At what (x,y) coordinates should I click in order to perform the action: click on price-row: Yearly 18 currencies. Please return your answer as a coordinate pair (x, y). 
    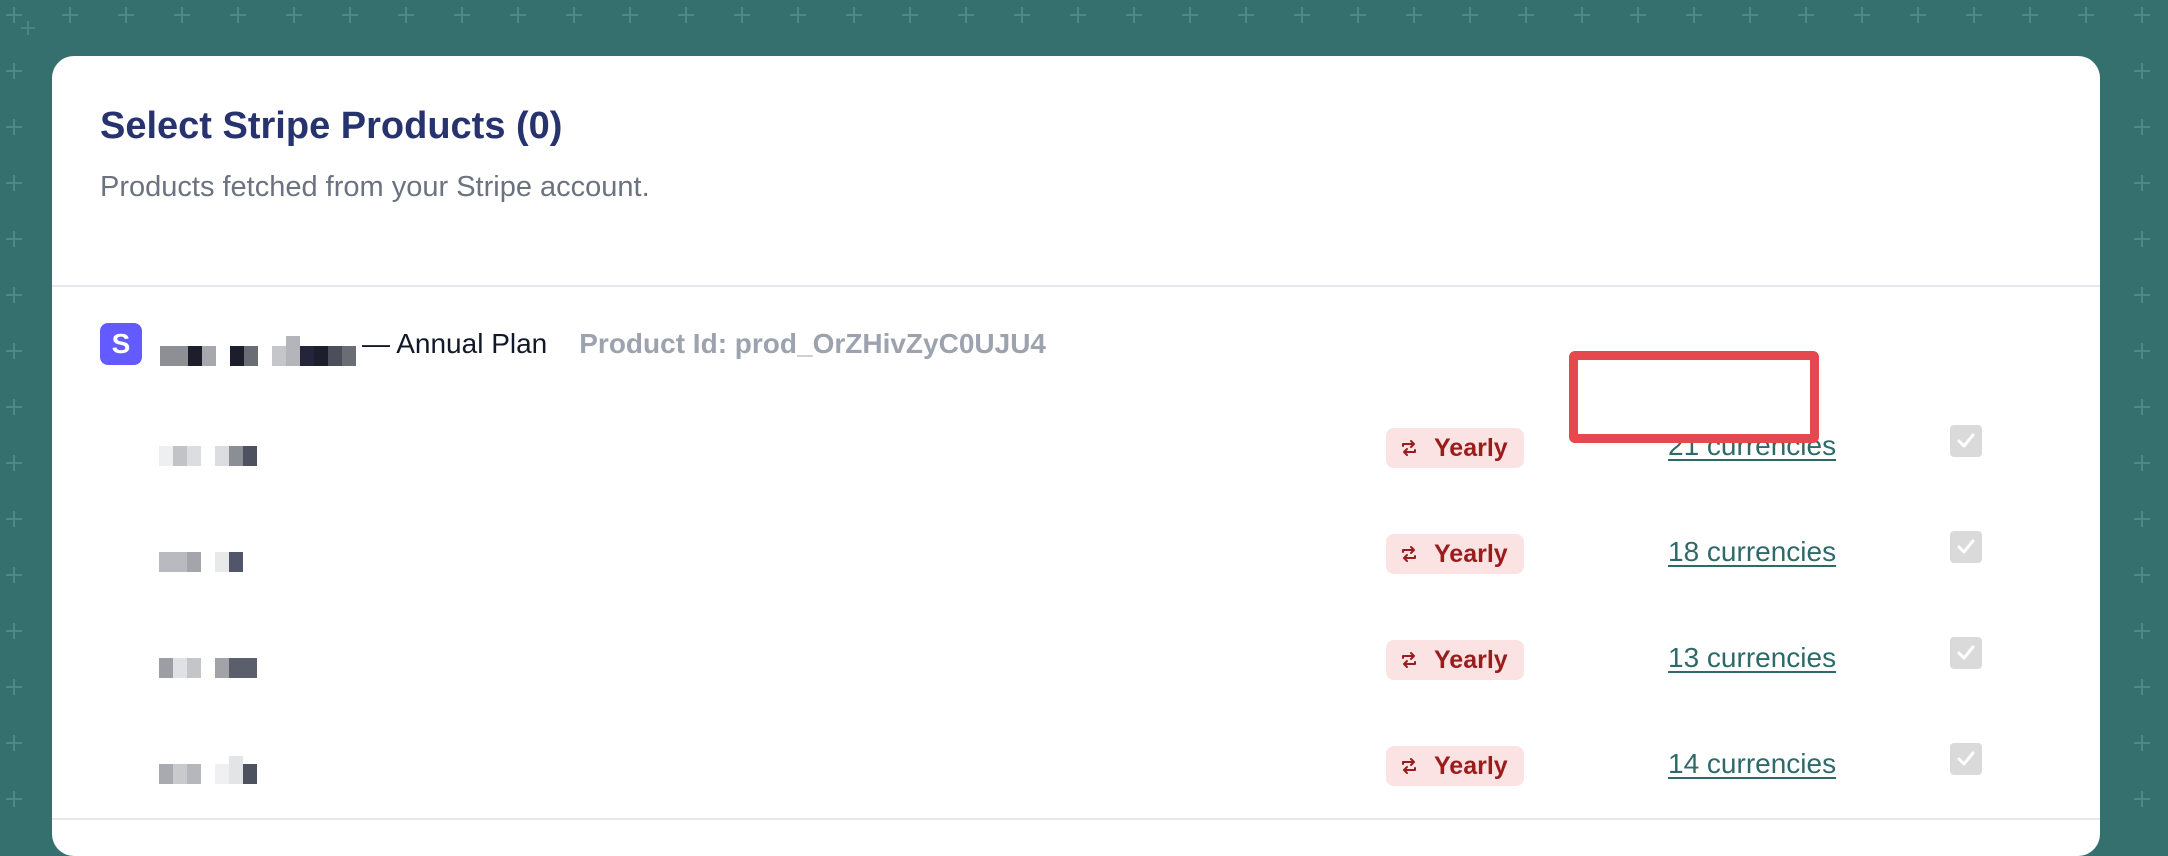
    Looking at the image, I should click on (1076, 554).